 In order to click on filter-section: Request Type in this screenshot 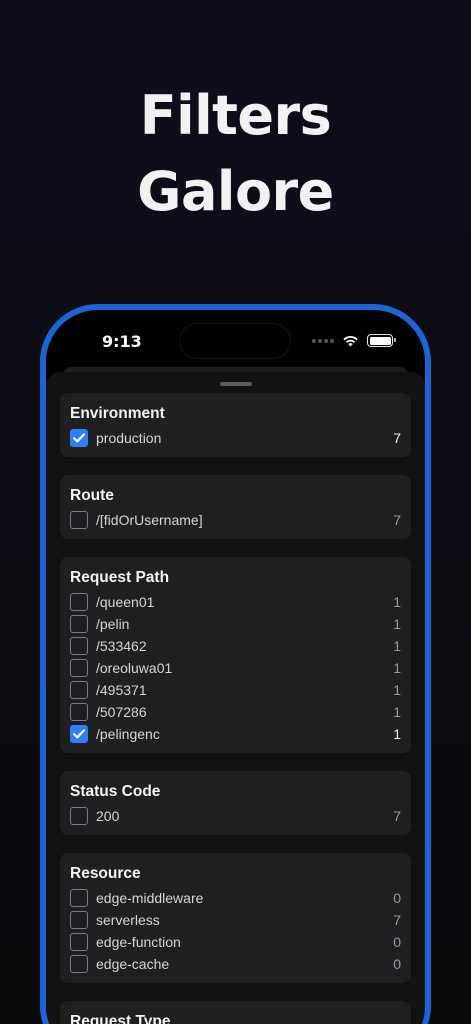, I will do `click(235, 1012)`.